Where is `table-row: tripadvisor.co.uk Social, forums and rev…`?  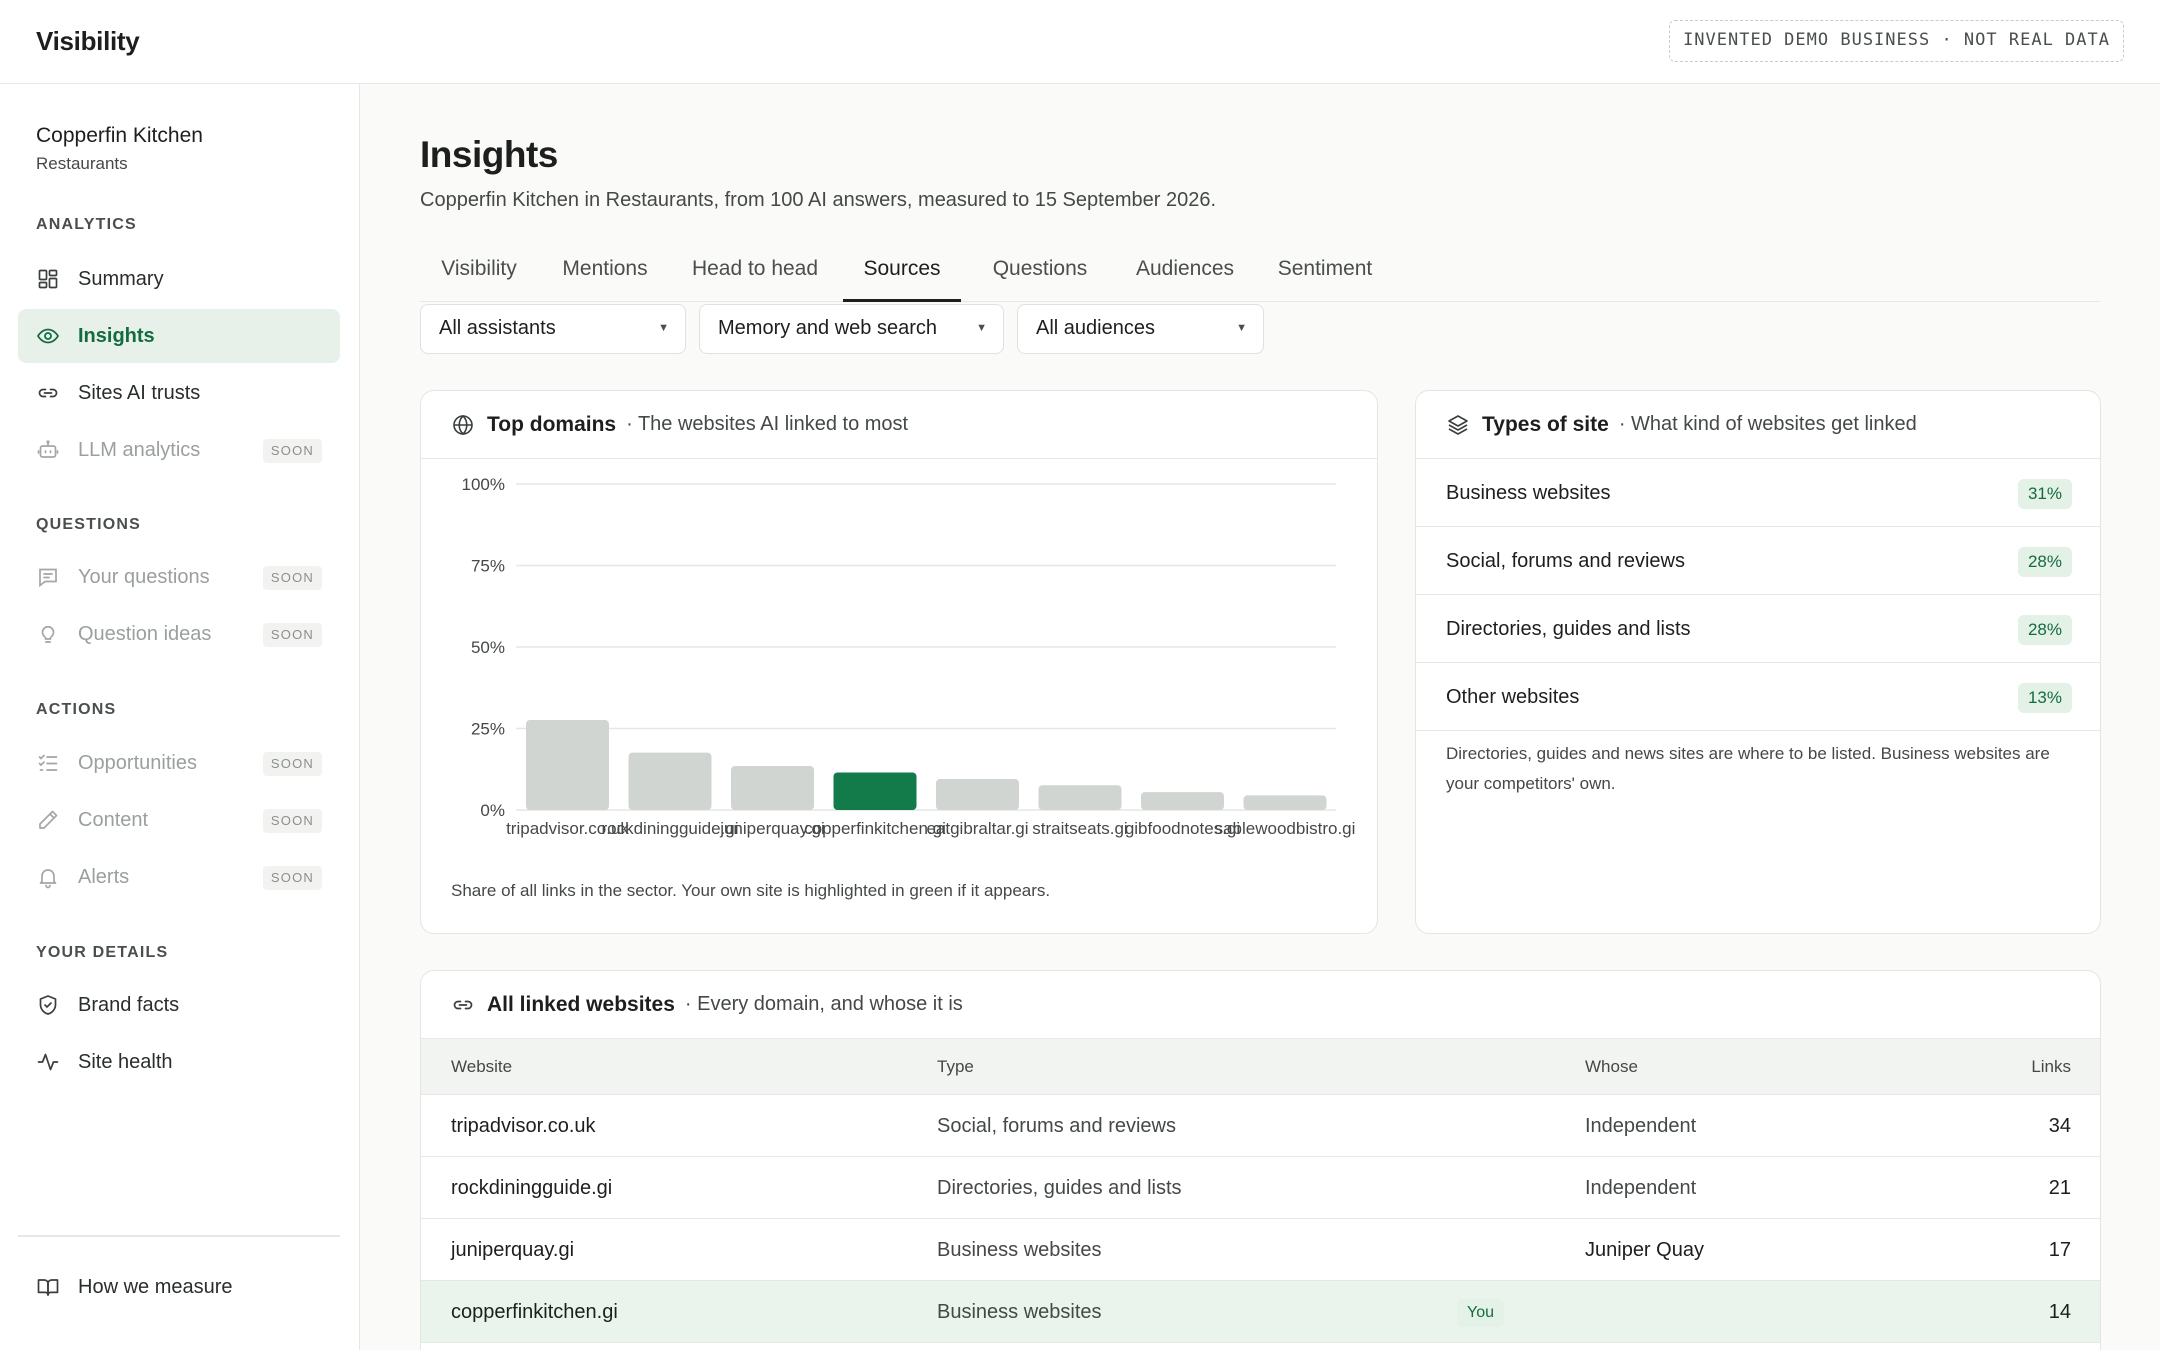 table-row: tripadvisor.co.uk Social, forums and rev… is located at coordinates (1260, 1126).